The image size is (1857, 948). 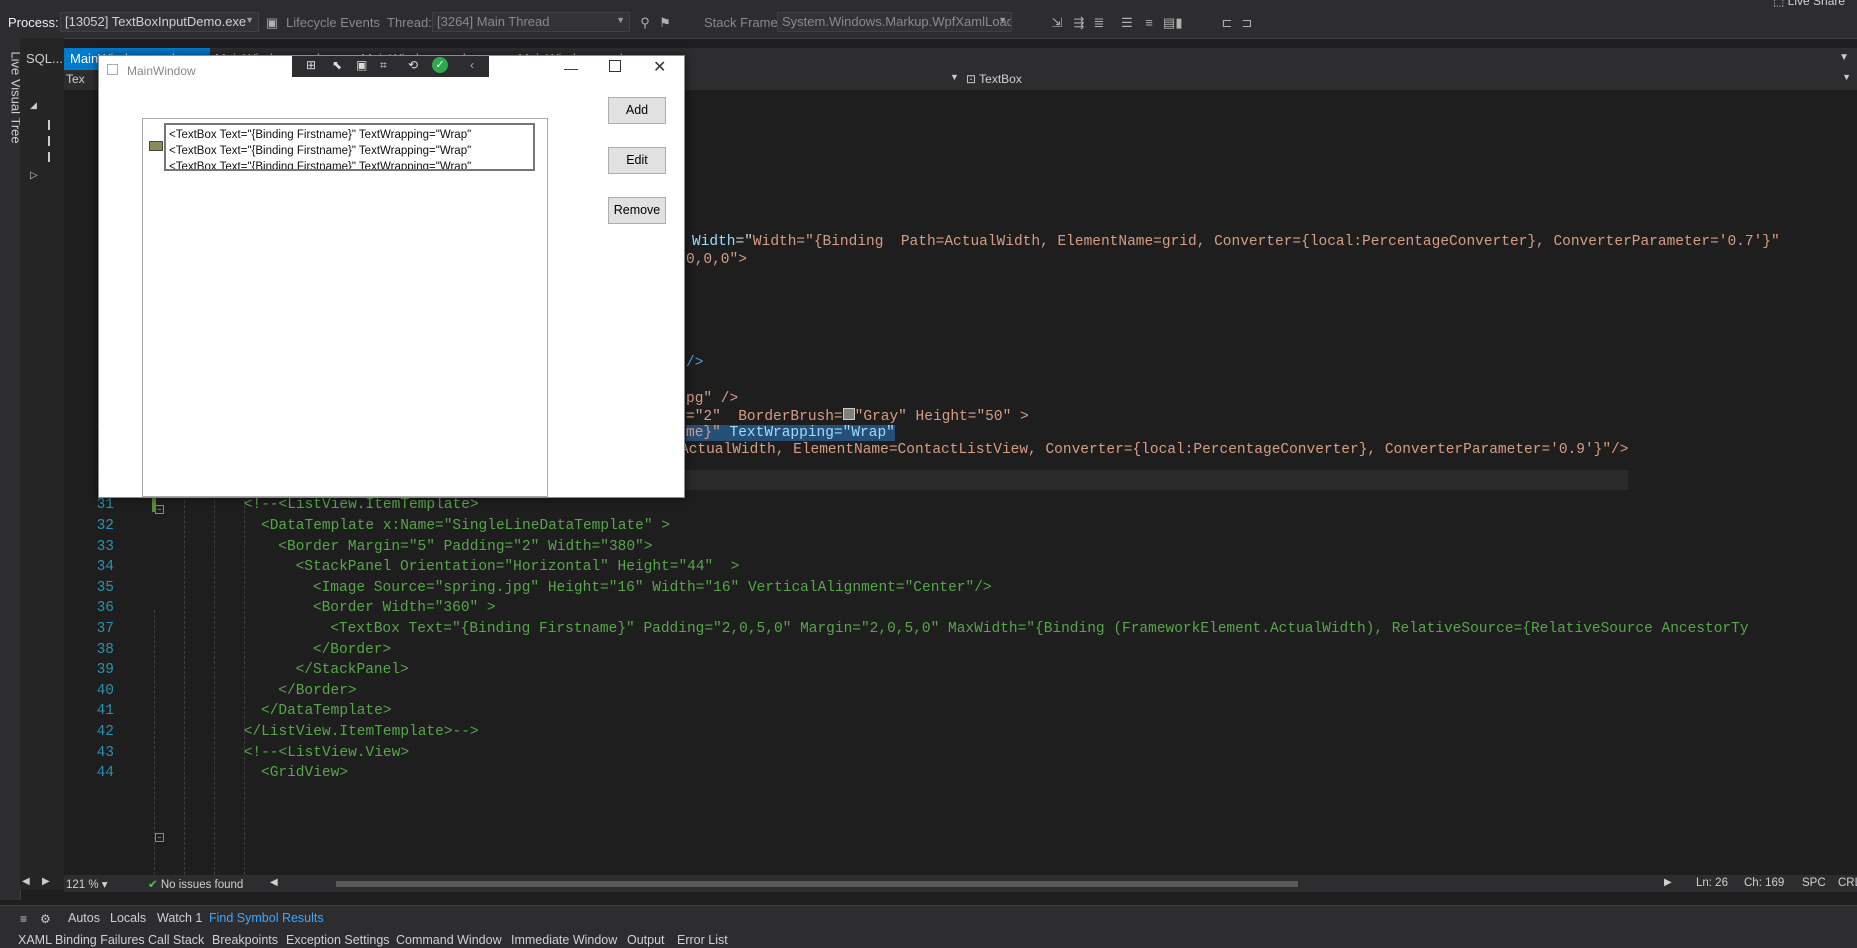 I want to click on flag-icon: ⚑, so click(x=665, y=23).